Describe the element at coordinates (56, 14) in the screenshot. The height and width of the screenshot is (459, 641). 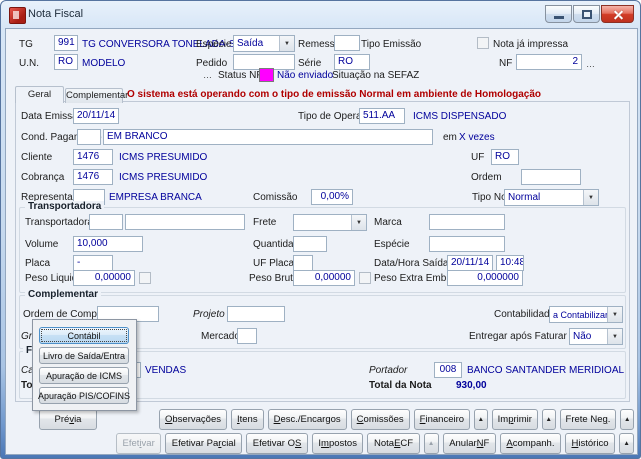
I see `window-title: Nota Fiscal` at that location.